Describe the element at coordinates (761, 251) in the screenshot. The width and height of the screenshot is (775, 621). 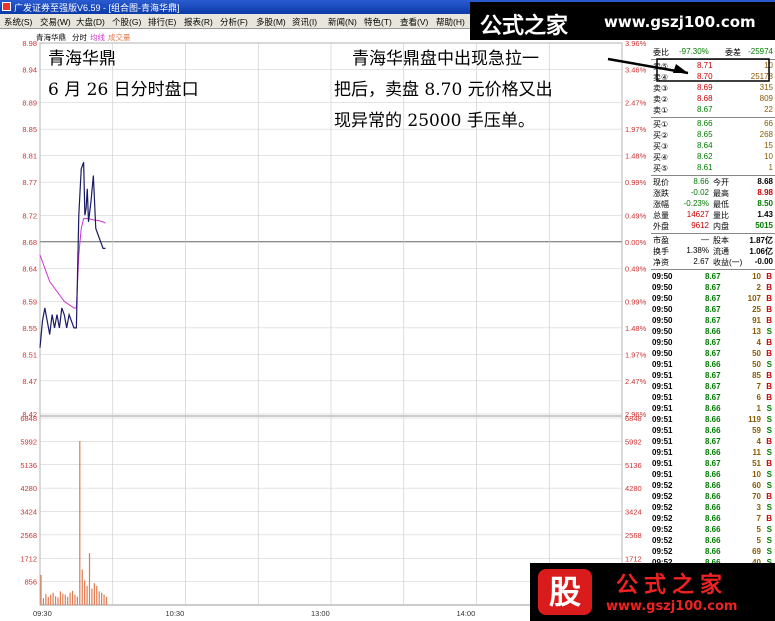
I see `fund-value: 1.06亿` at that location.